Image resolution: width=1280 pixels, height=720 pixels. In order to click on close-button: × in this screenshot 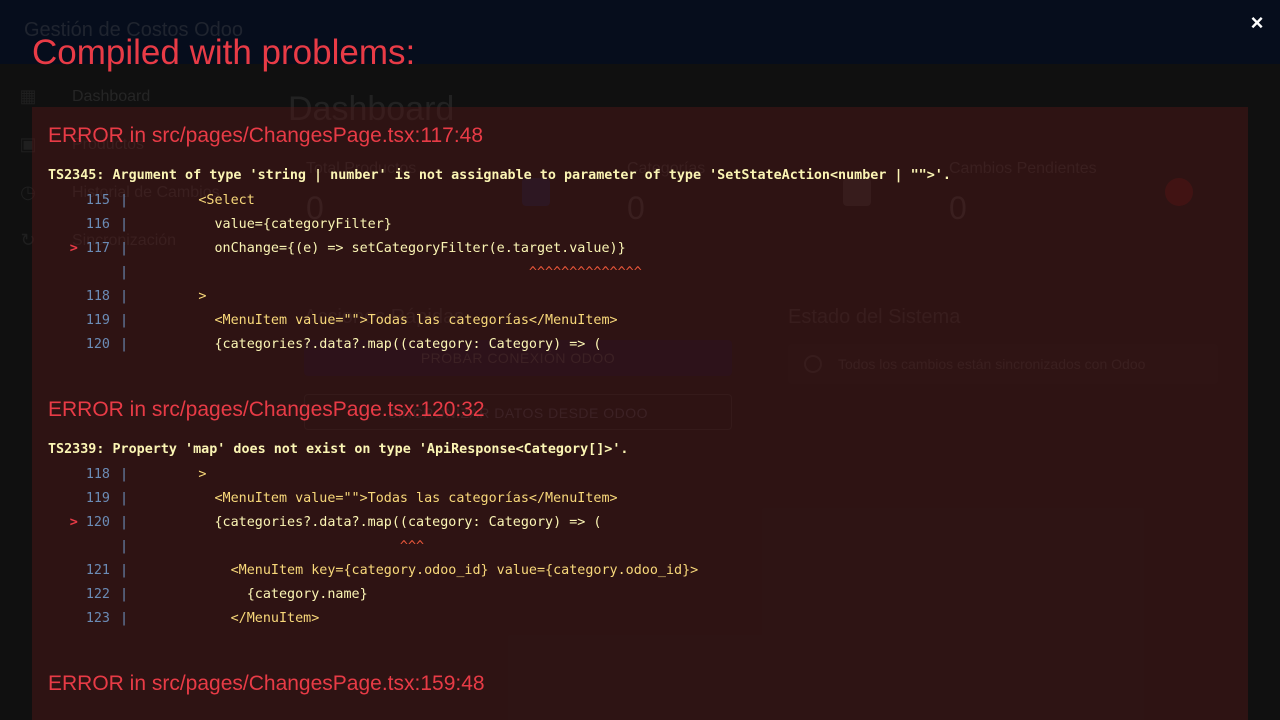, I will do `click(1257, 23)`.